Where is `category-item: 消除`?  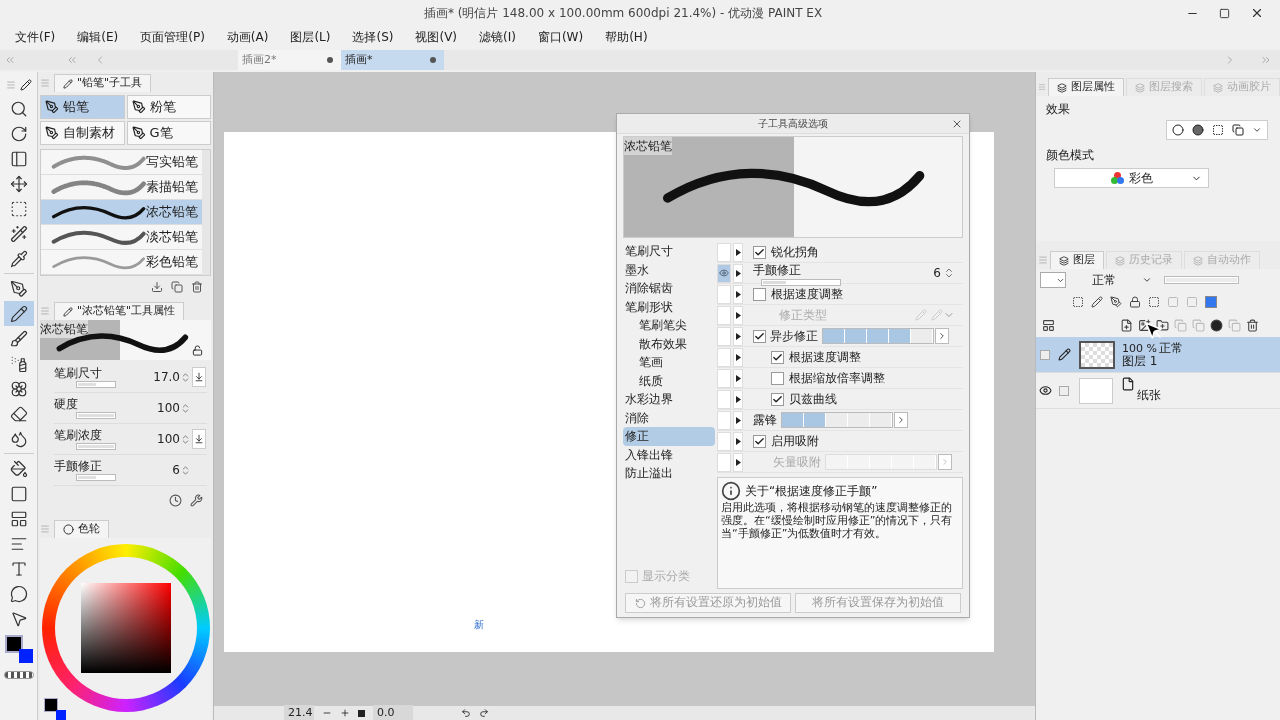 category-item: 消除 is located at coordinates (669, 417).